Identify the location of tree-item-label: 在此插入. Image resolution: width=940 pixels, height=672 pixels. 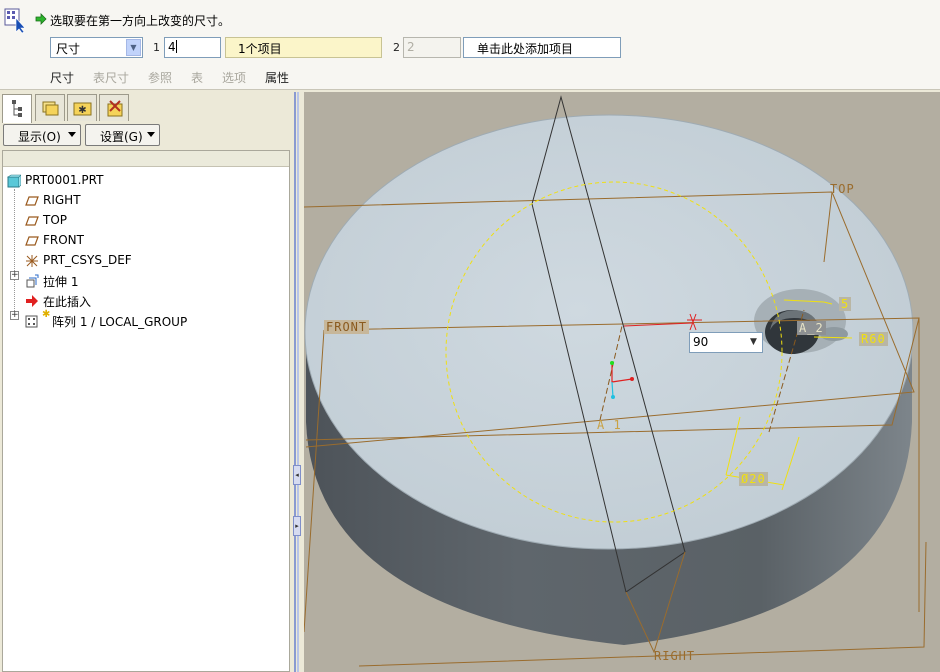
(67, 302).